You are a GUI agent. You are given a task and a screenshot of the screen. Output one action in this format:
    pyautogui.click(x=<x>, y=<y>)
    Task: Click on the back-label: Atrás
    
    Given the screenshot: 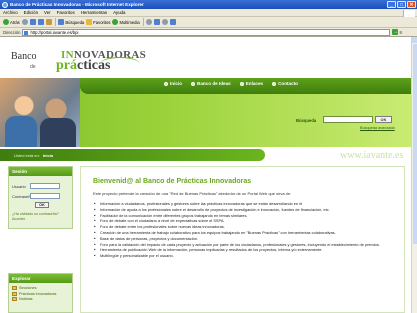 What is the action you would take?
    pyautogui.click(x=15, y=22)
    